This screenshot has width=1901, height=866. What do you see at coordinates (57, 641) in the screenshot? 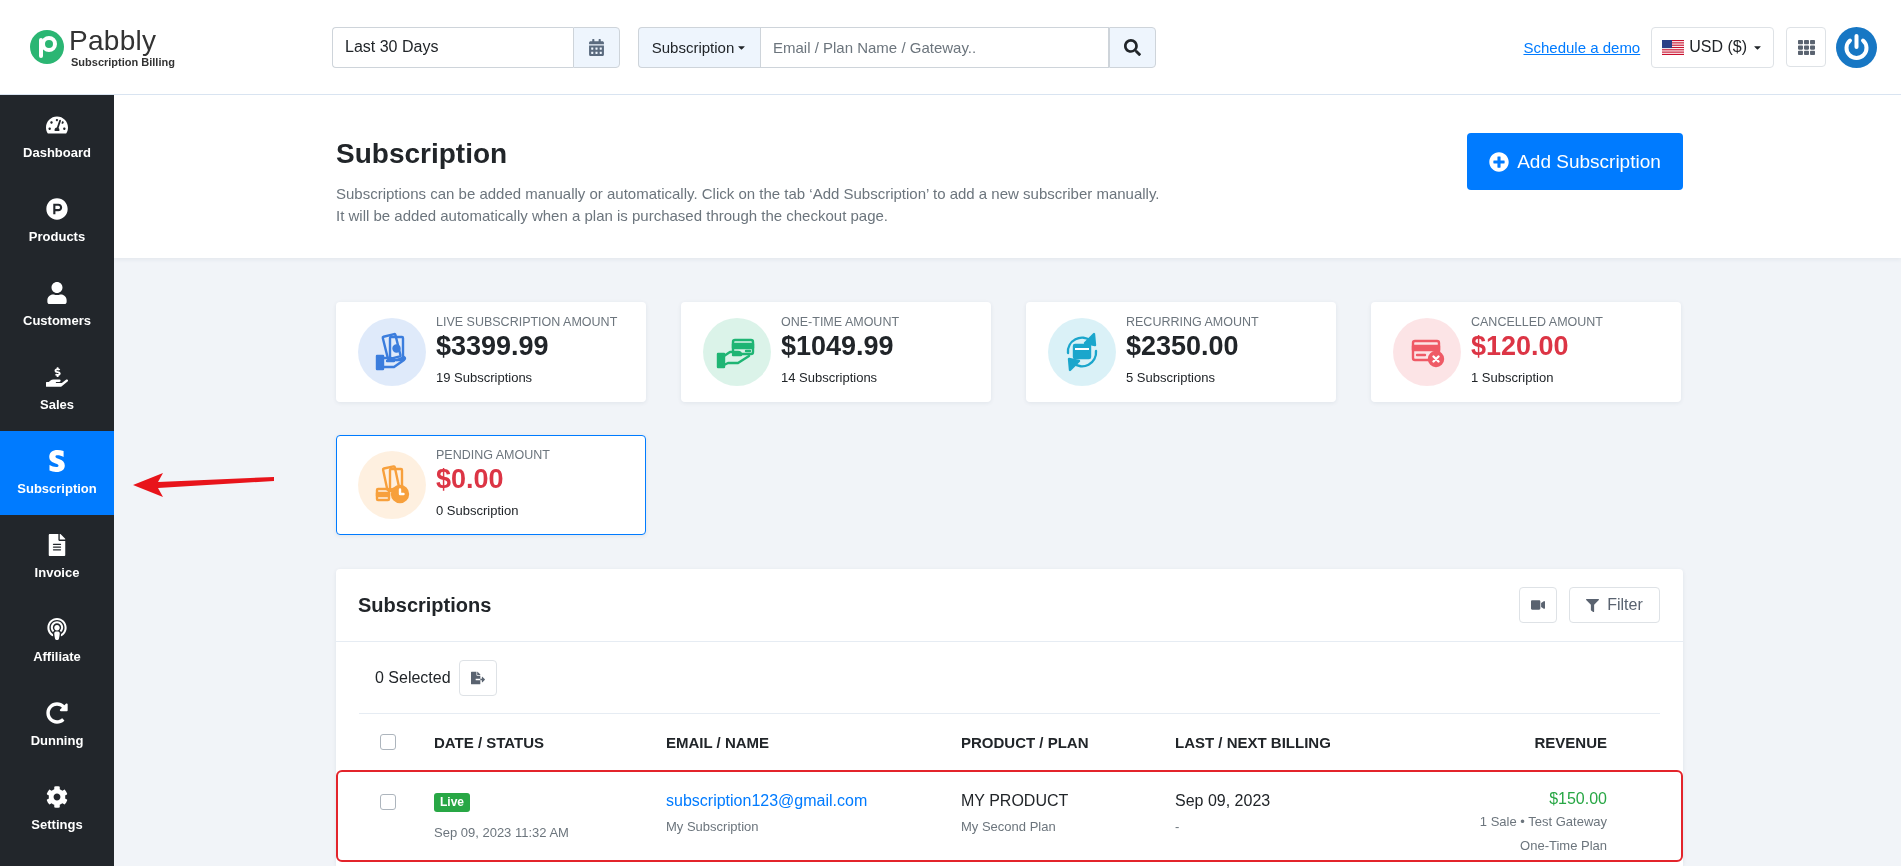
I see `sidebar-item: Affiliate` at bounding box center [57, 641].